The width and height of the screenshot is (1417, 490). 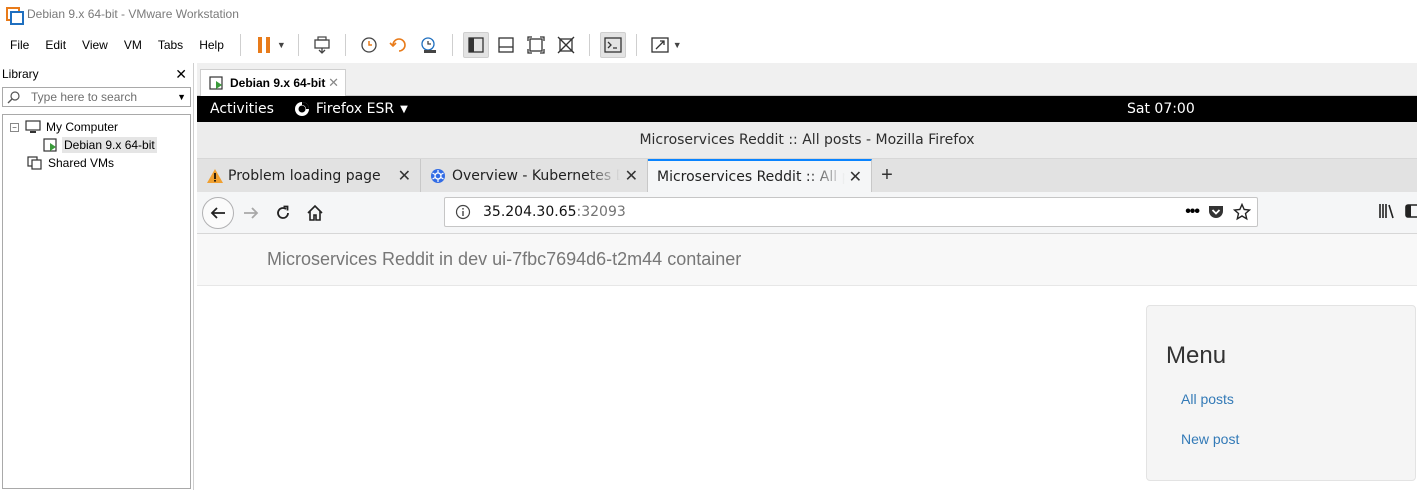 I want to click on snapshot-icon, so click(x=369, y=45).